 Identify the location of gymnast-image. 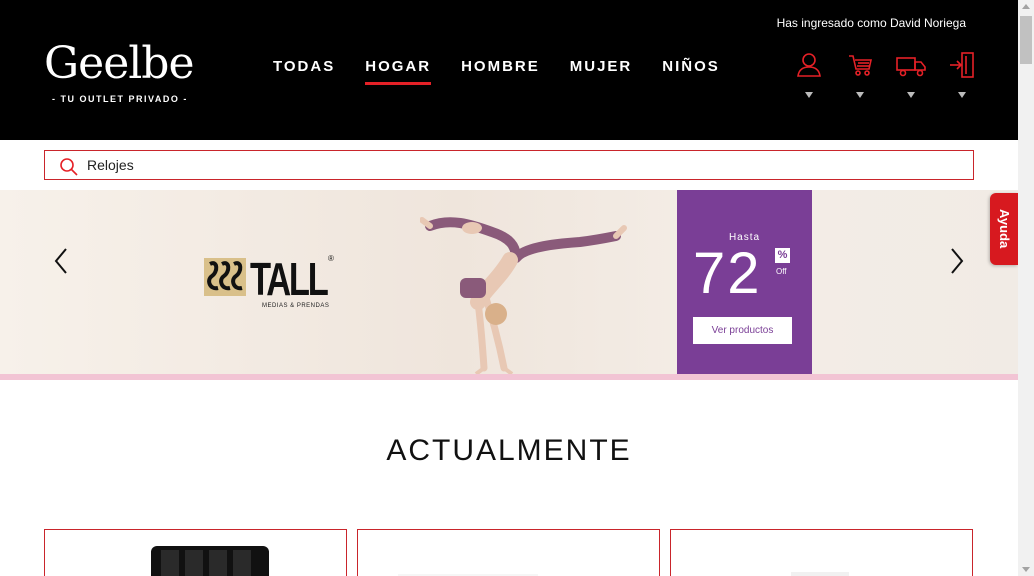
(523, 296).